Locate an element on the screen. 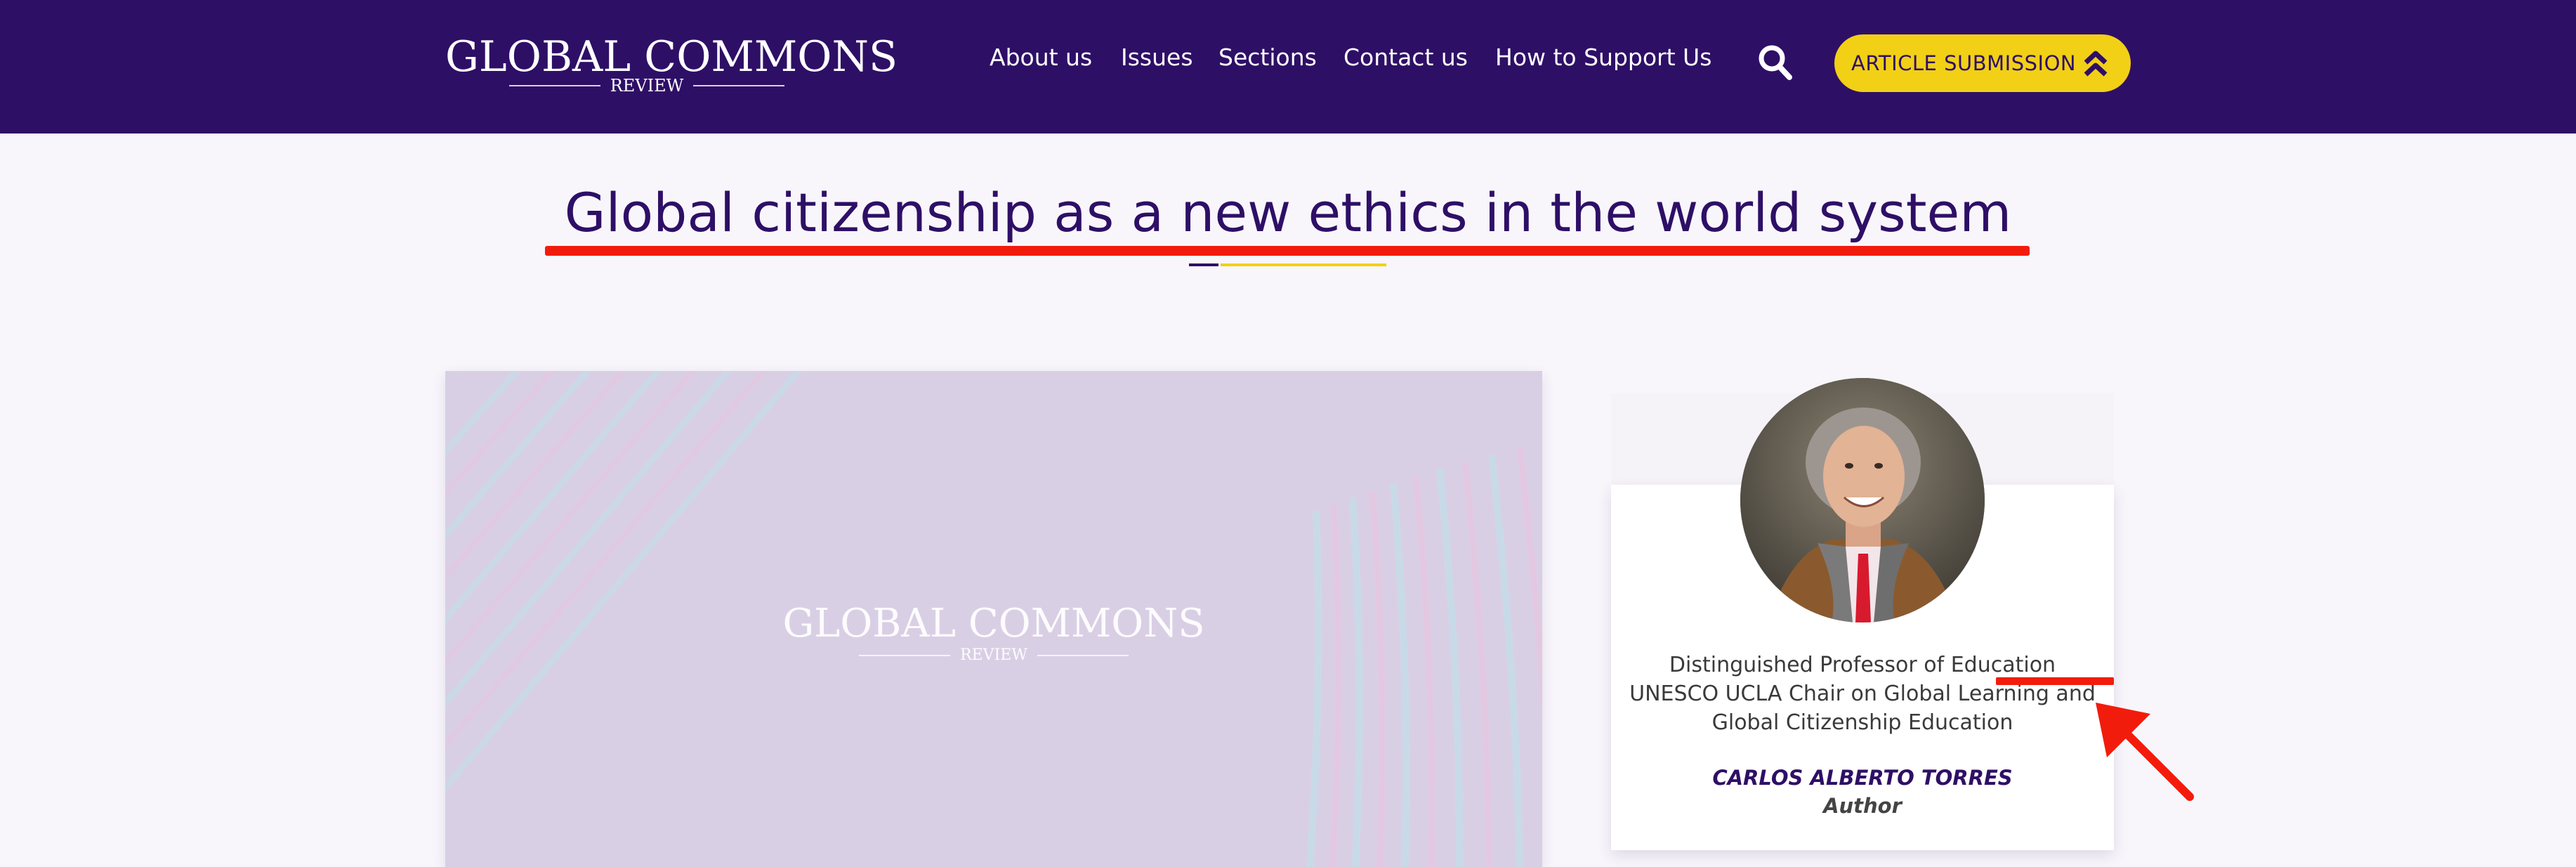  nav-contact-us: Contact us is located at coordinates (1405, 57).